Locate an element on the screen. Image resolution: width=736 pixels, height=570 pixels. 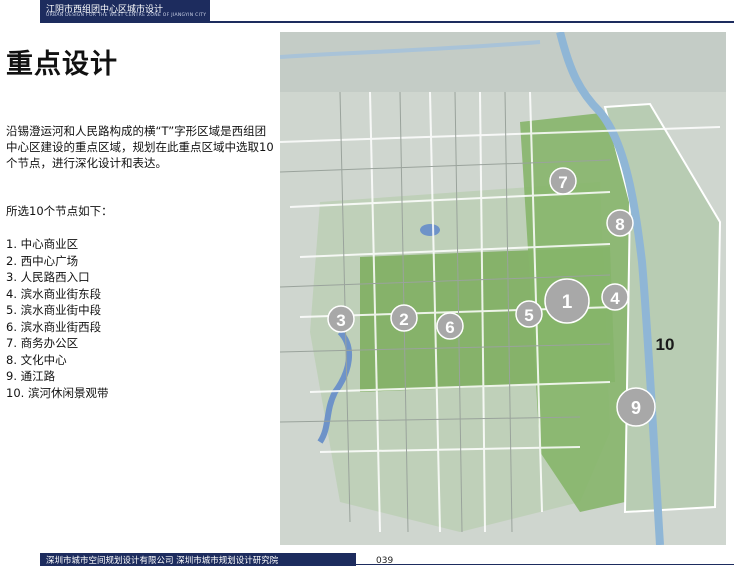
pond is located at coordinates (430, 230).